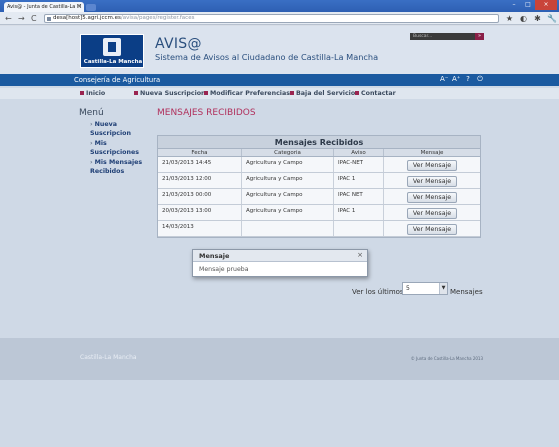 This screenshot has height=447, width=559. What do you see at coordinates (107, 171) in the screenshot?
I see `sidebar-item-label-cont: Recibidos` at bounding box center [107, 171].